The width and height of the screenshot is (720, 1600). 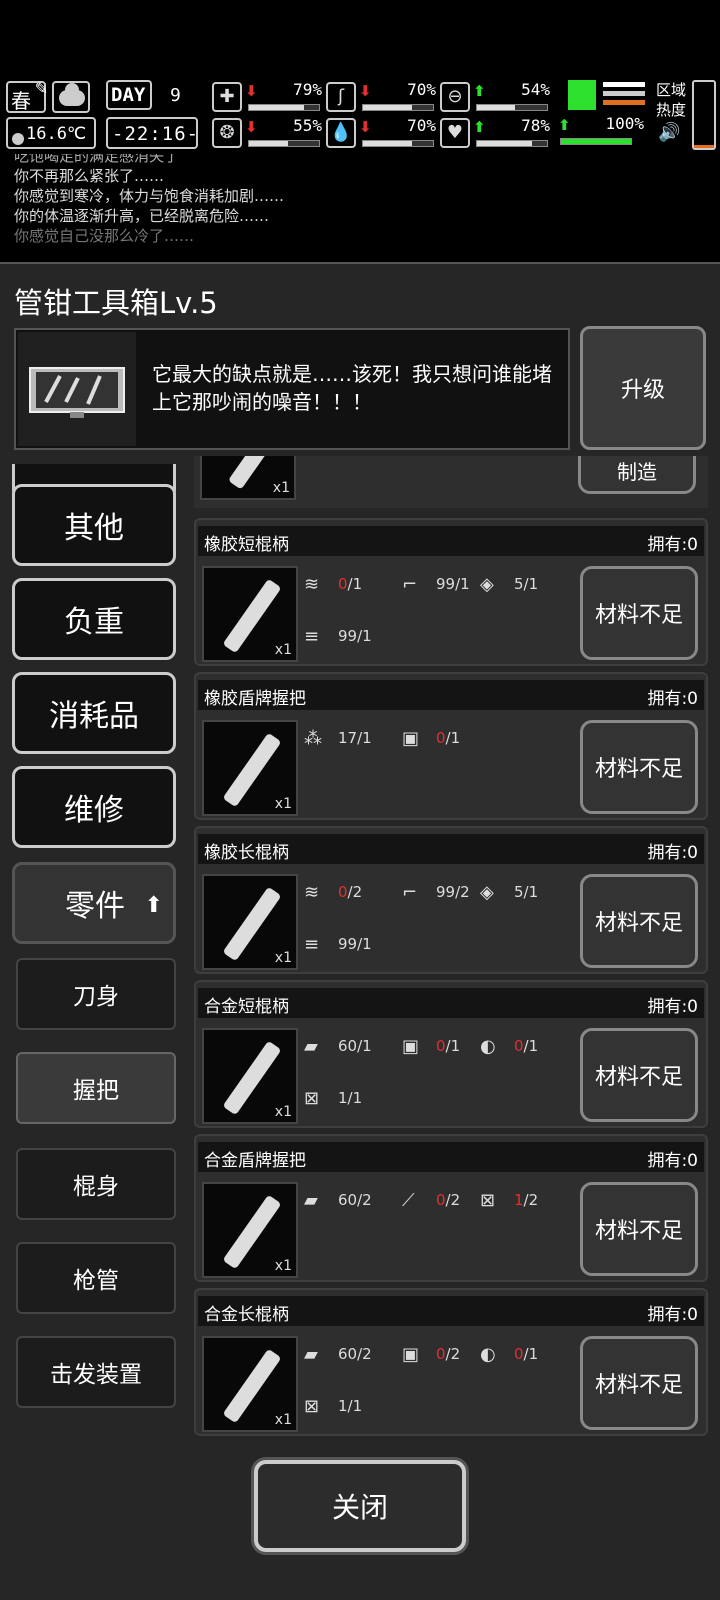 What do you see at coordinates (96, 1372) in the screenshot?
I see `subcategory-firing-mechanism: 击发装置` at bounding box center [96, 1372].